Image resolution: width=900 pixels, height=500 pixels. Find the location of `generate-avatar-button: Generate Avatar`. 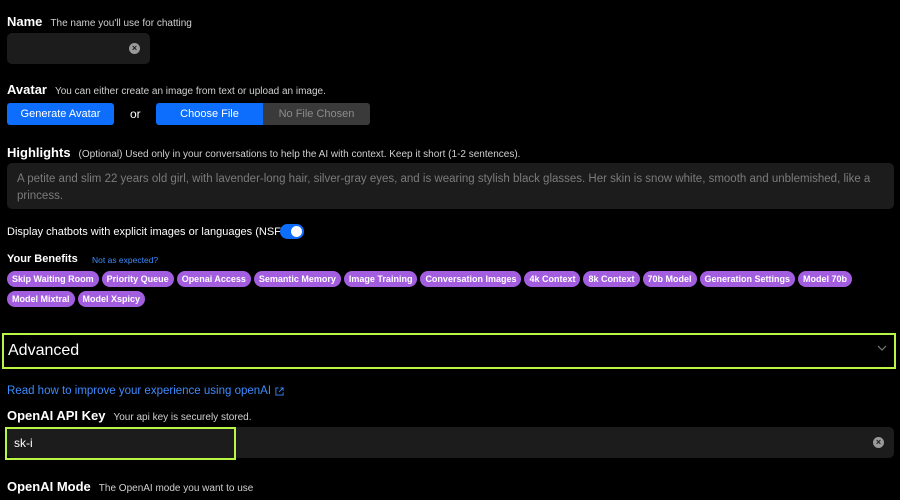

generate-avatar-button: Generate Avatar is located at coordinates (60, 114).